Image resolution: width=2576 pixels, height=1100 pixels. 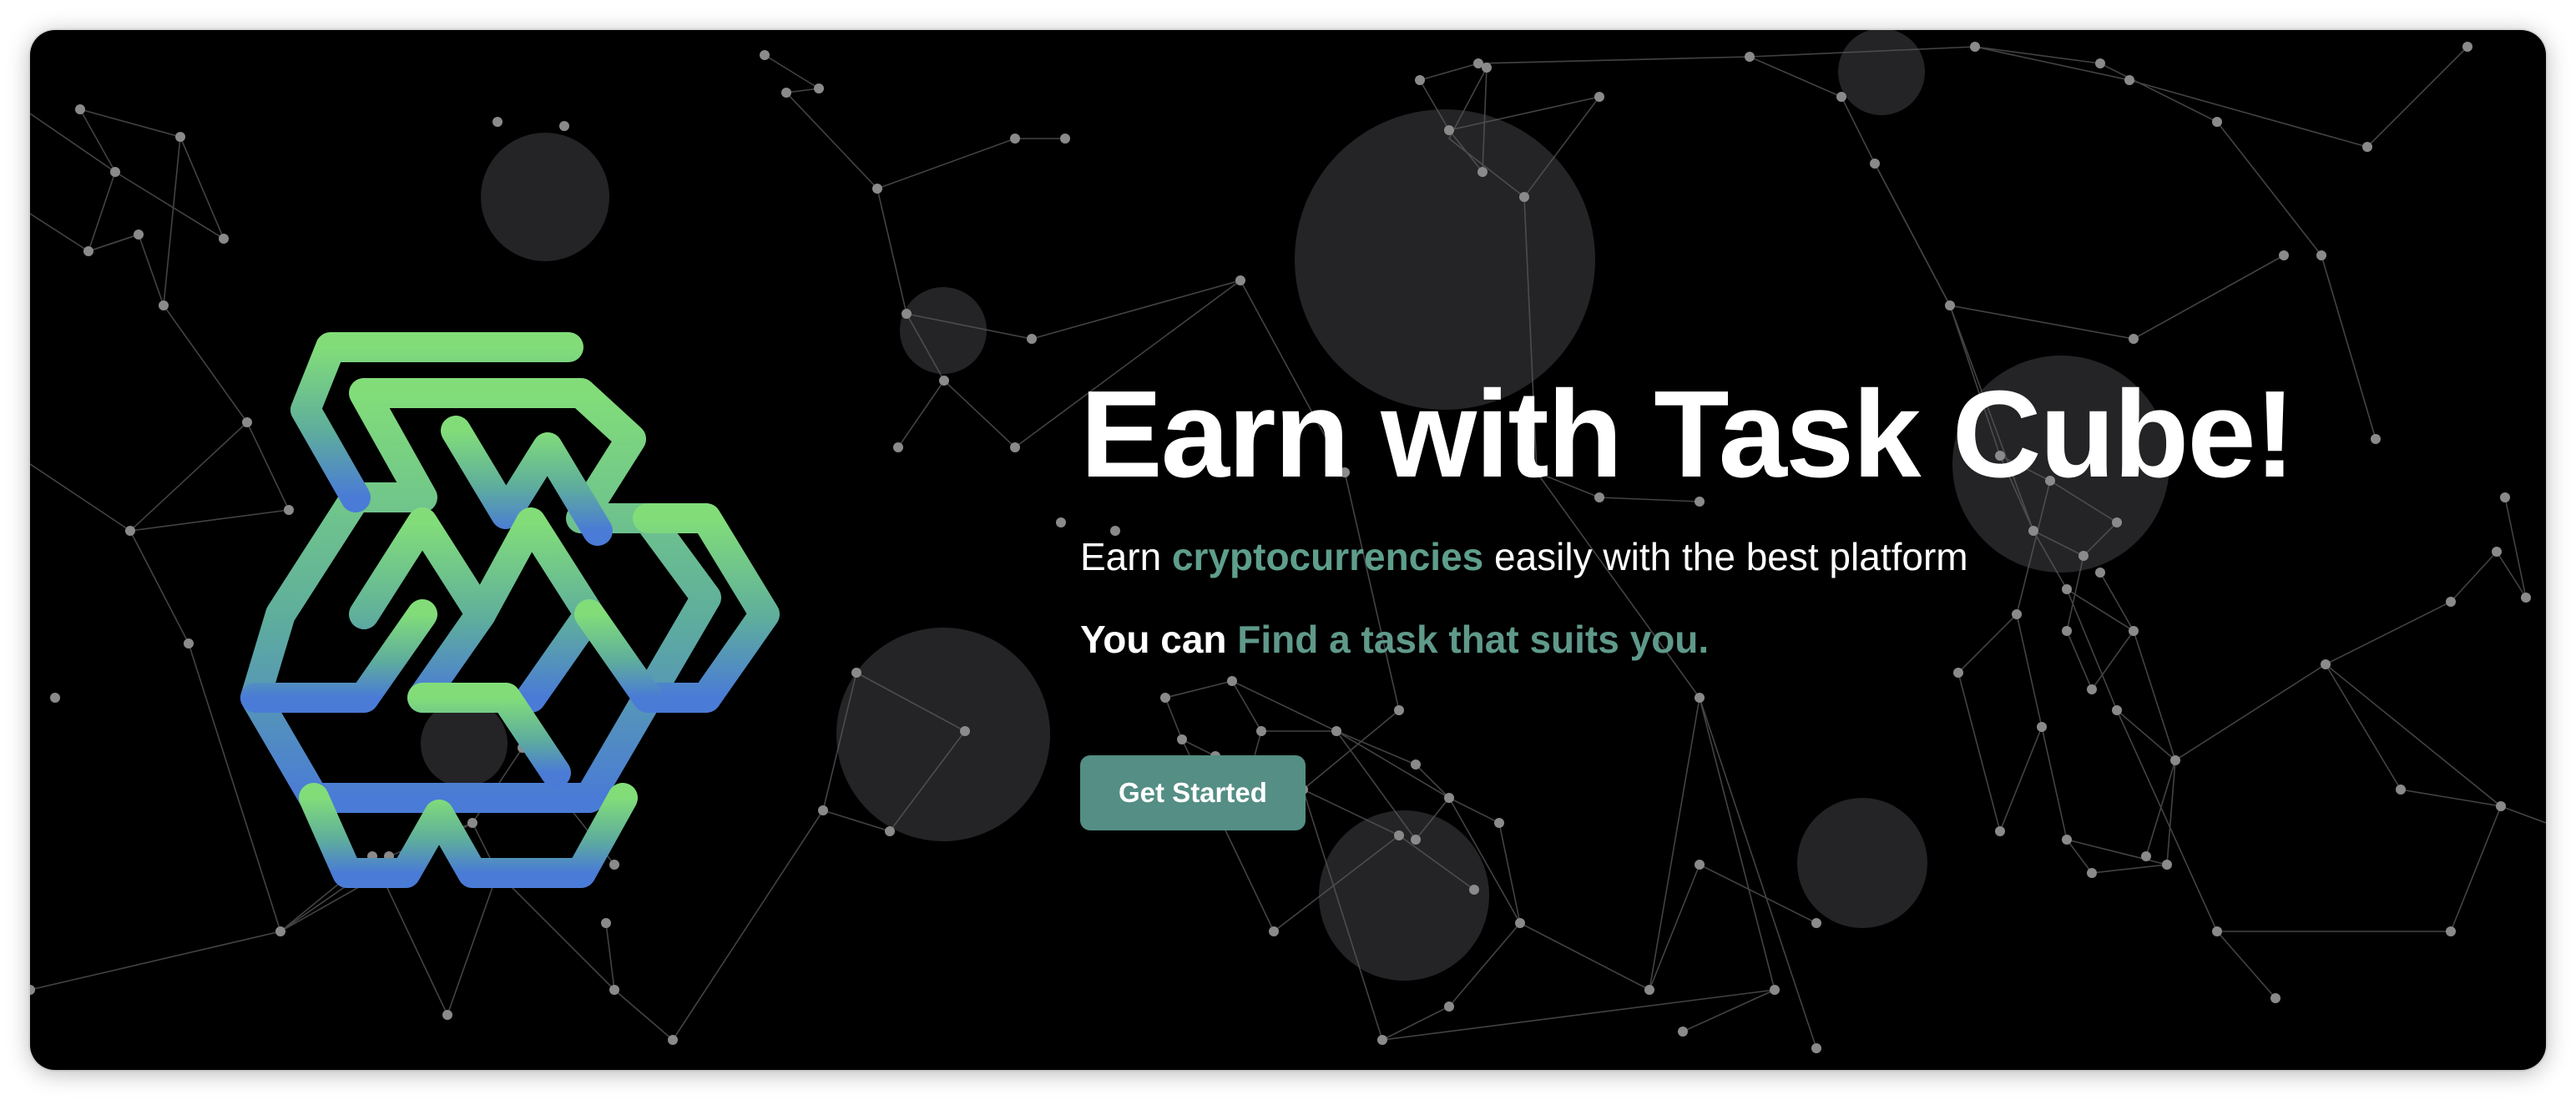 What do you see at coordinates (1126, 557) in the screenshot?
I see `subtitle-prefix: Earn` at bounding box center [1126, 557].